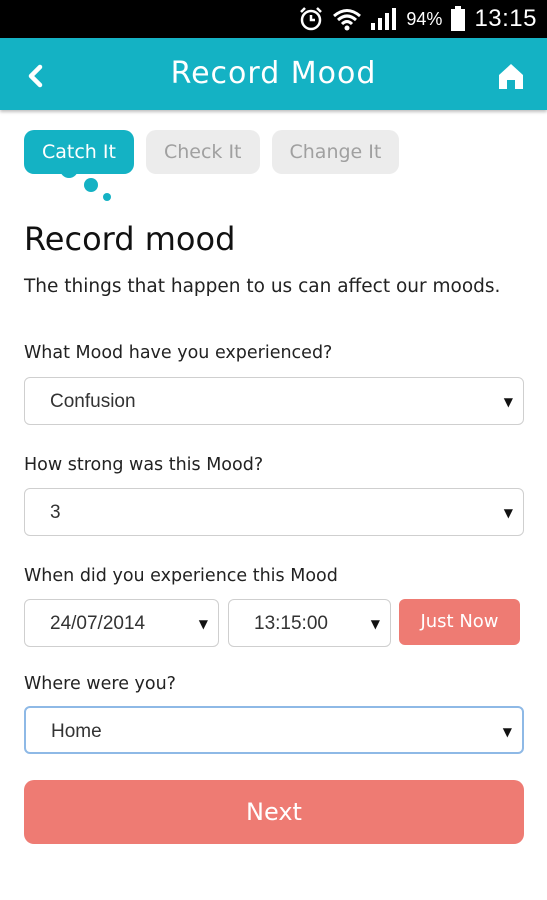 The height and width of the screenshot is (900, 547). What do you see at coordinates (178, 353) in the screenshot?
I see `mood-label: What Mood have you experienced?` at bounding box center [178, 353].